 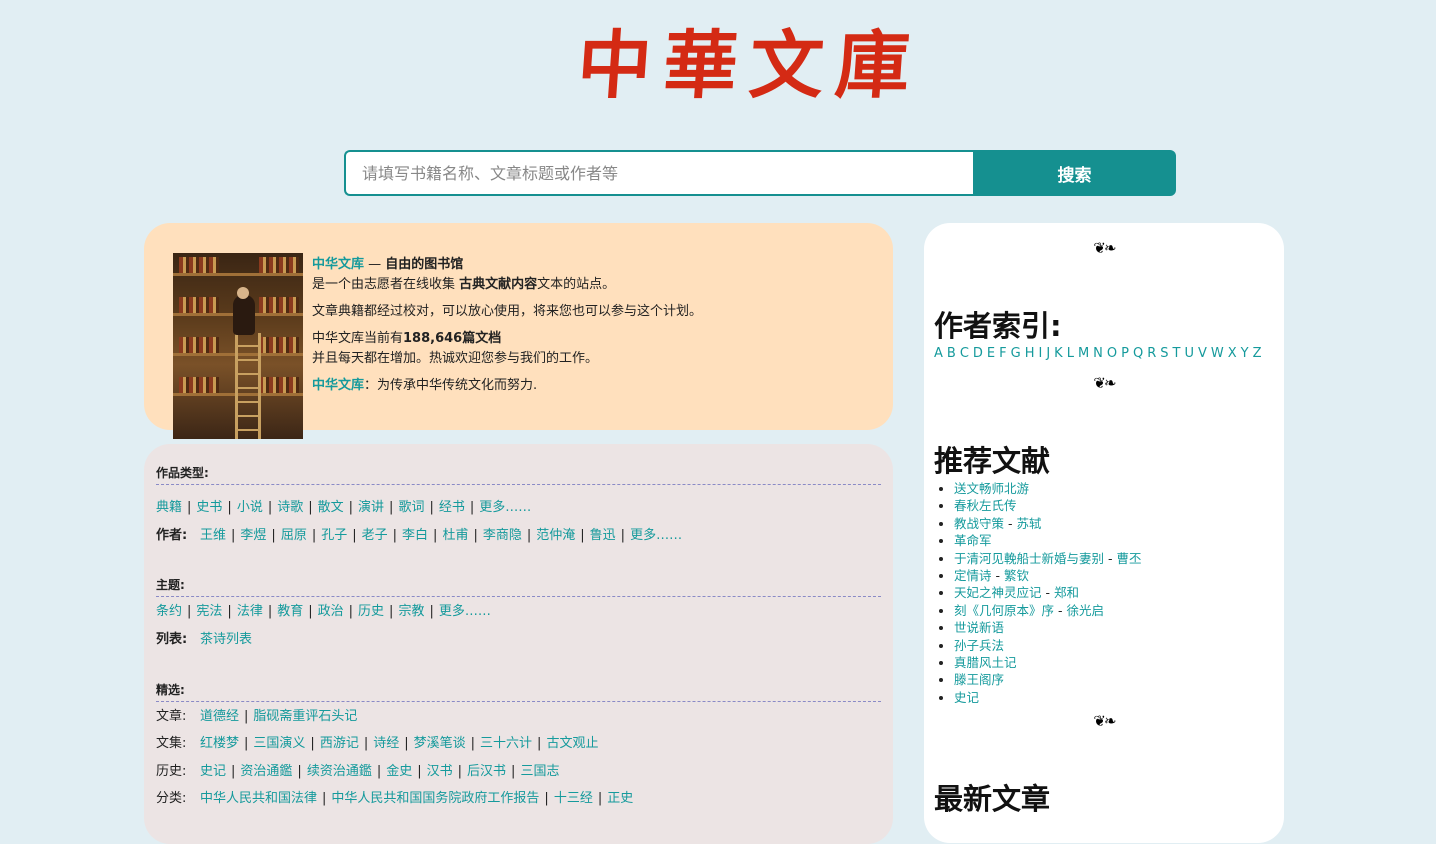 What do you see at coordinates (978, 353) in the screenshot?
I see `author-letter-link: D` at bounding box center [978, 353].